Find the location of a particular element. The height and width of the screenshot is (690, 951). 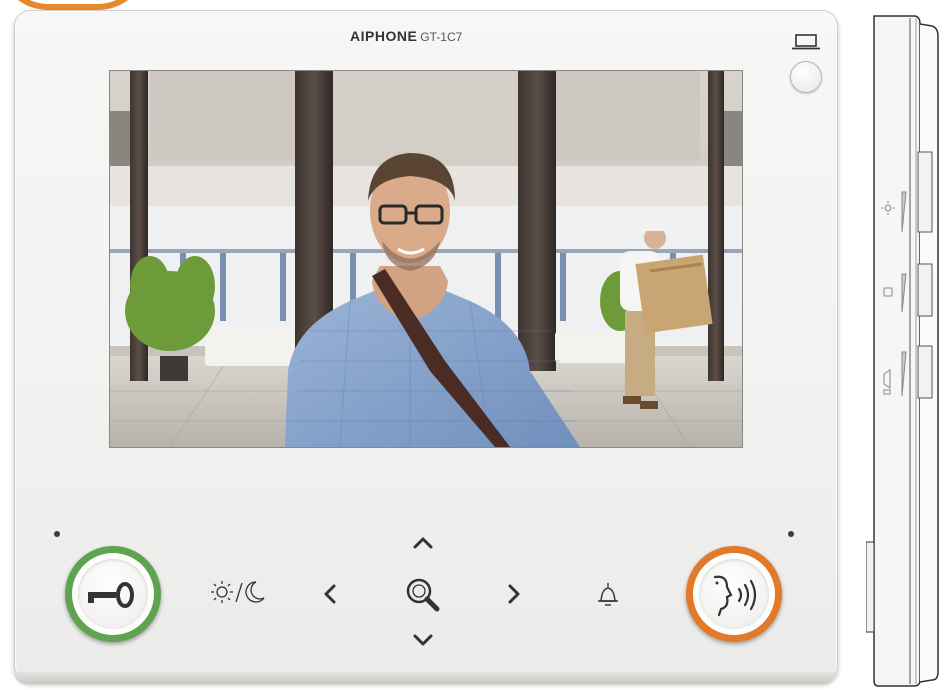

monitor-button is located at coordinates (806, 77).